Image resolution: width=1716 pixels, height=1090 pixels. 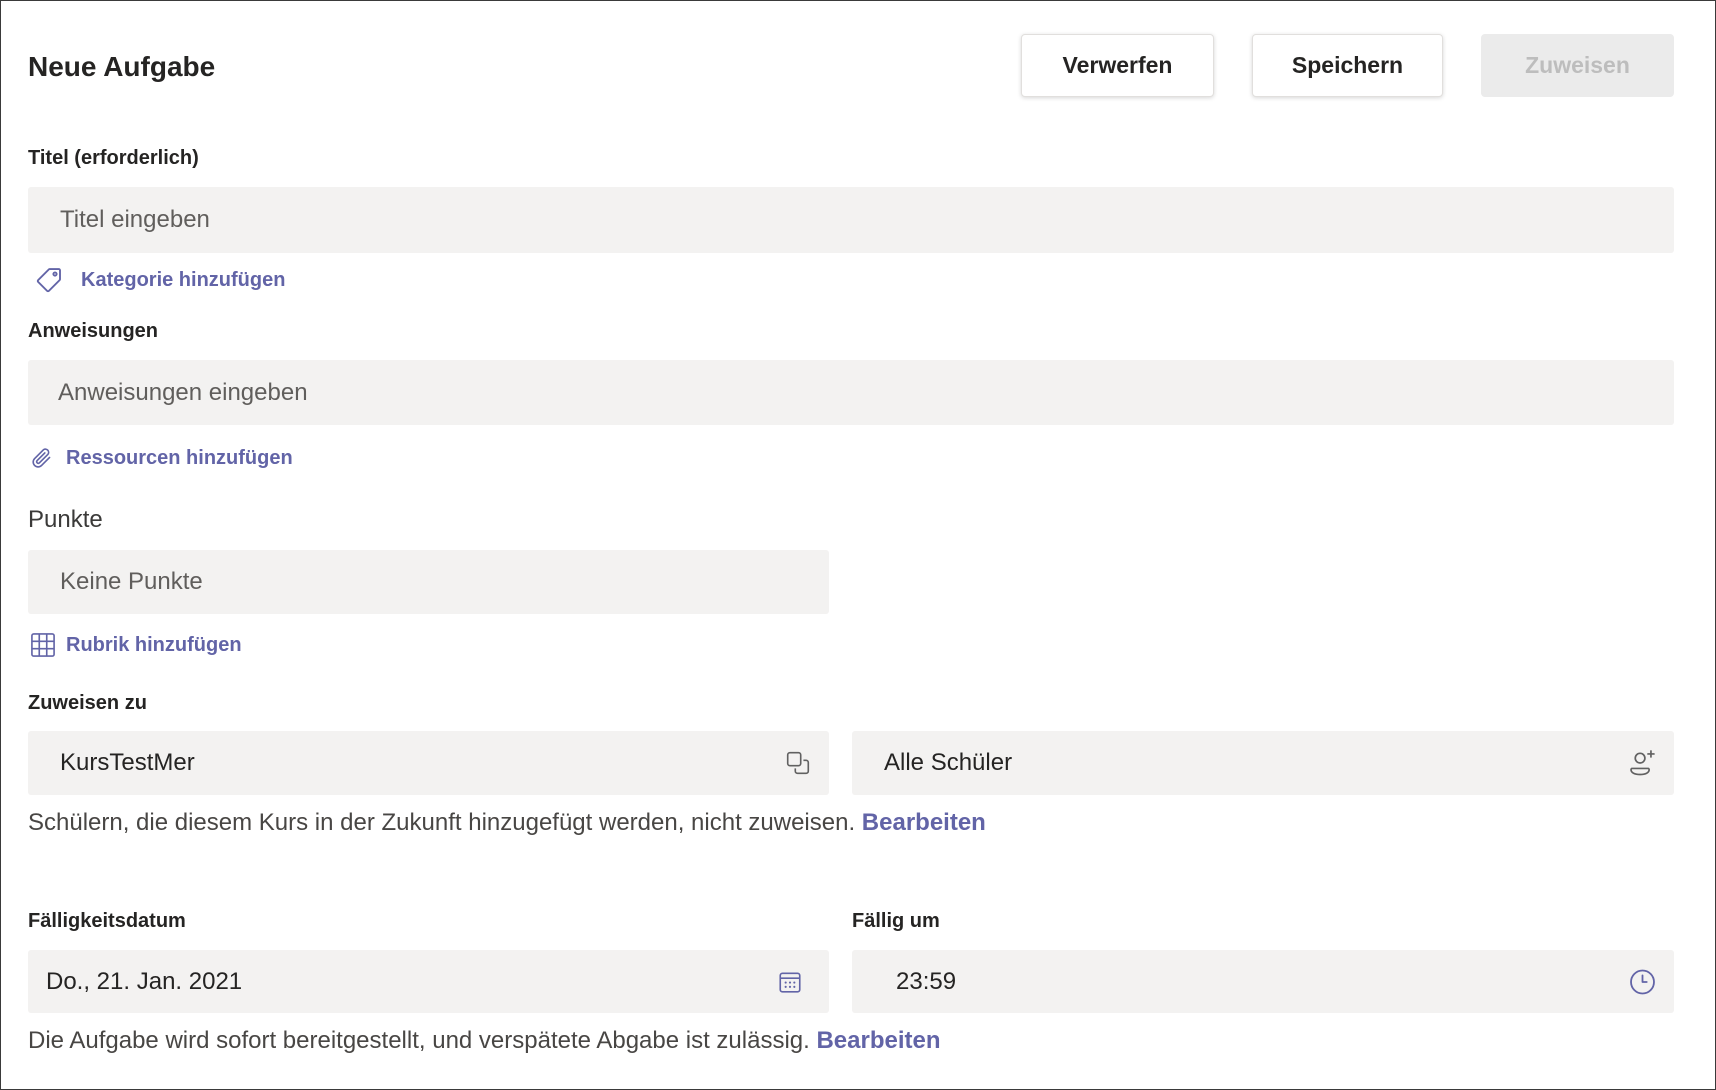 I want to click on paperclip-icon, so click(x=41, y=458).